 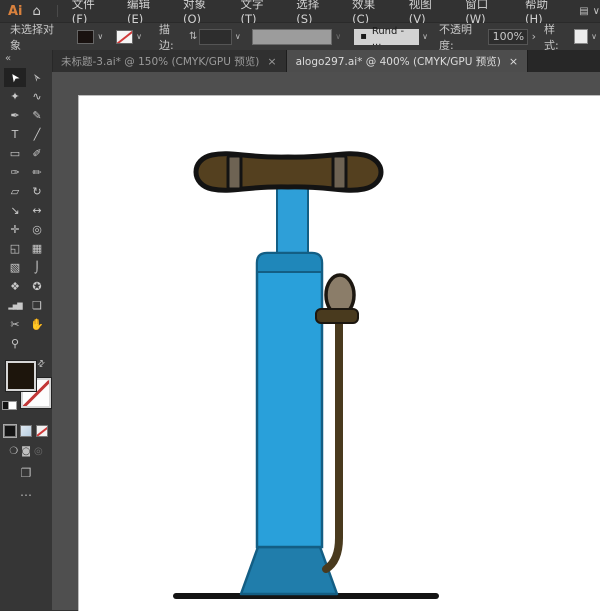 I want to click on style-swatch, so click(x=581, y=36).